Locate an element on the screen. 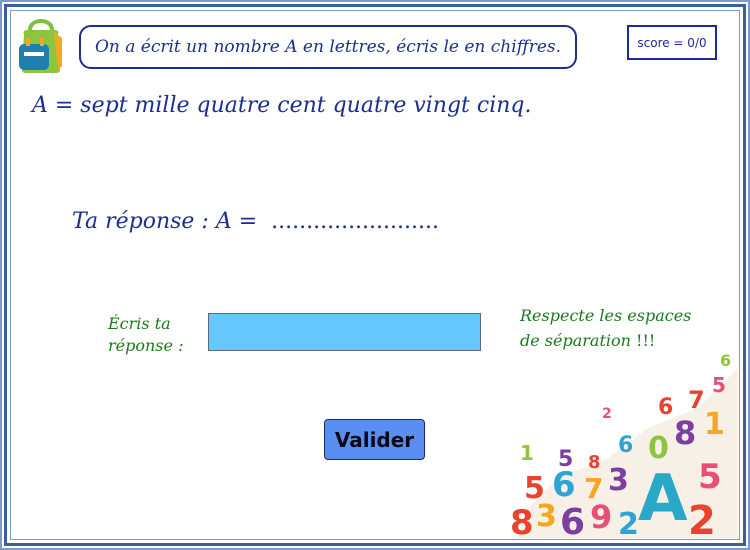 This screenshot has height=550, width=750. input-prompt-label: Écris ta réponse : is located at coordinates (153, 335).